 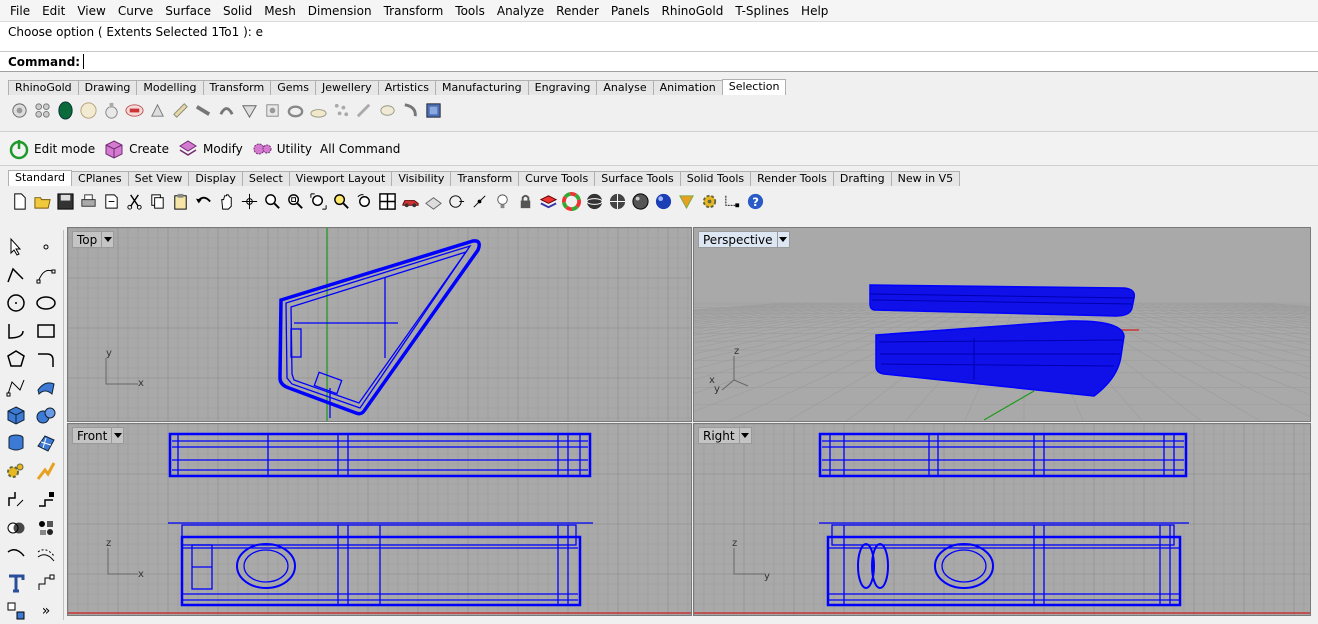 What do you see at coordinates (470, 11) in the screenshot?
I see `menu-tools: Tools` at bounding box center [470, 11].